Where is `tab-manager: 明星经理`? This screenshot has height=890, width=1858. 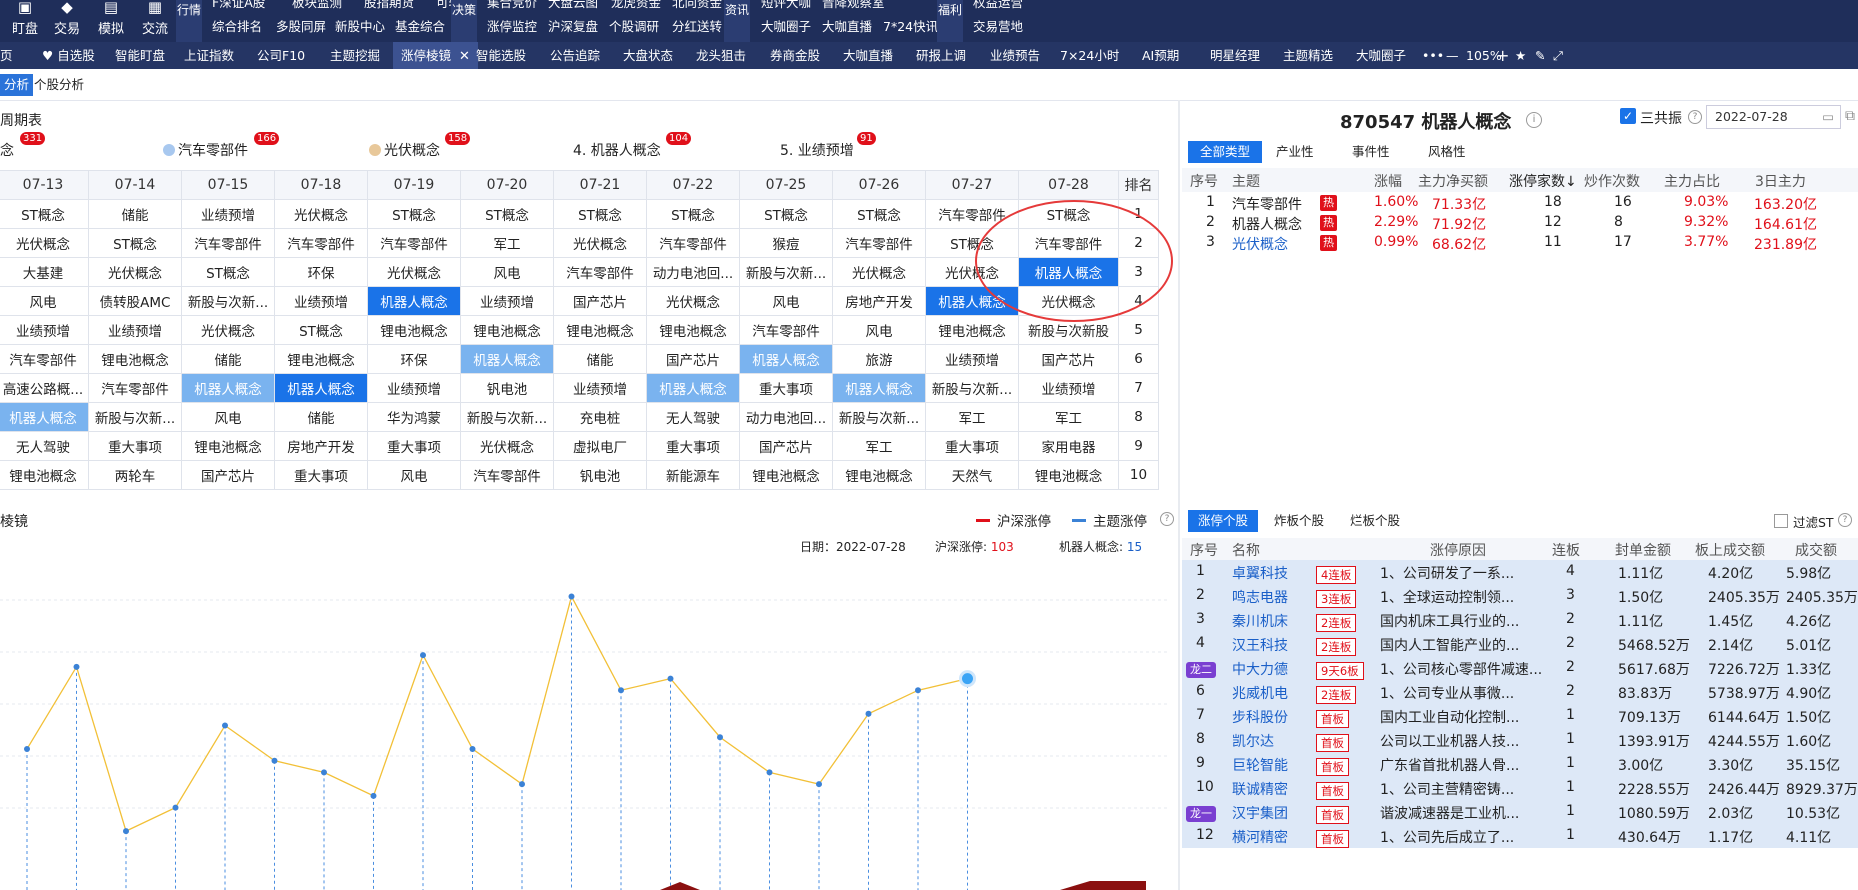
tab-manager: 明星经理 is located at coordinates (1235, 55).